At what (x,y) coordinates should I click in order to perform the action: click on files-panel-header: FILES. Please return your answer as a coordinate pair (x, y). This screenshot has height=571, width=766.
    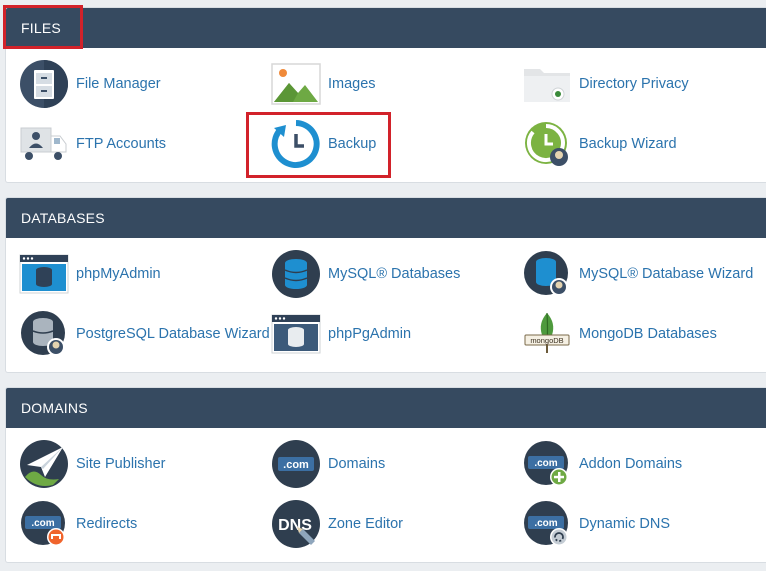
    Looking at the image, I should click on (386, 28).